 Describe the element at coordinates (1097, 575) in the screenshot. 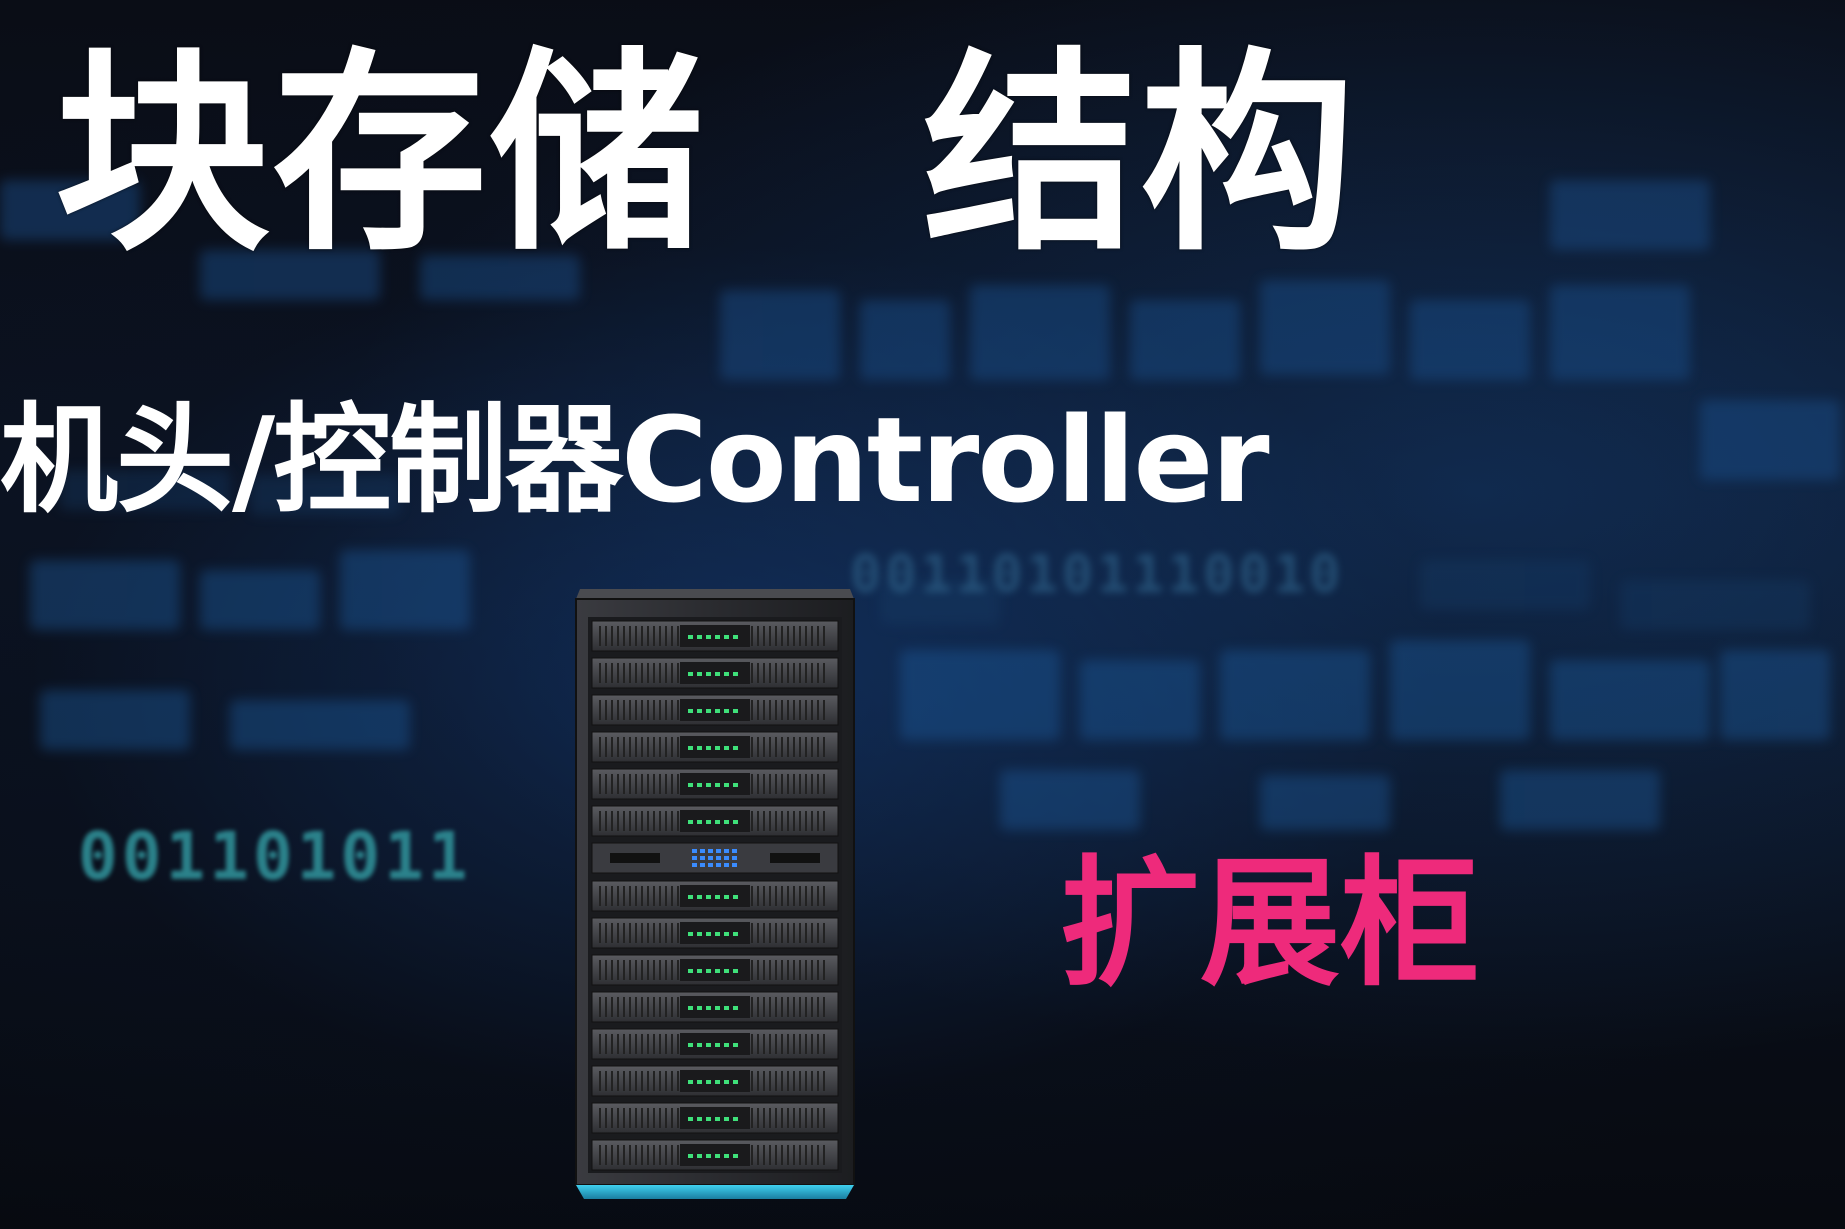

I see `background-binary-text-2: 00110101110010` at that location.